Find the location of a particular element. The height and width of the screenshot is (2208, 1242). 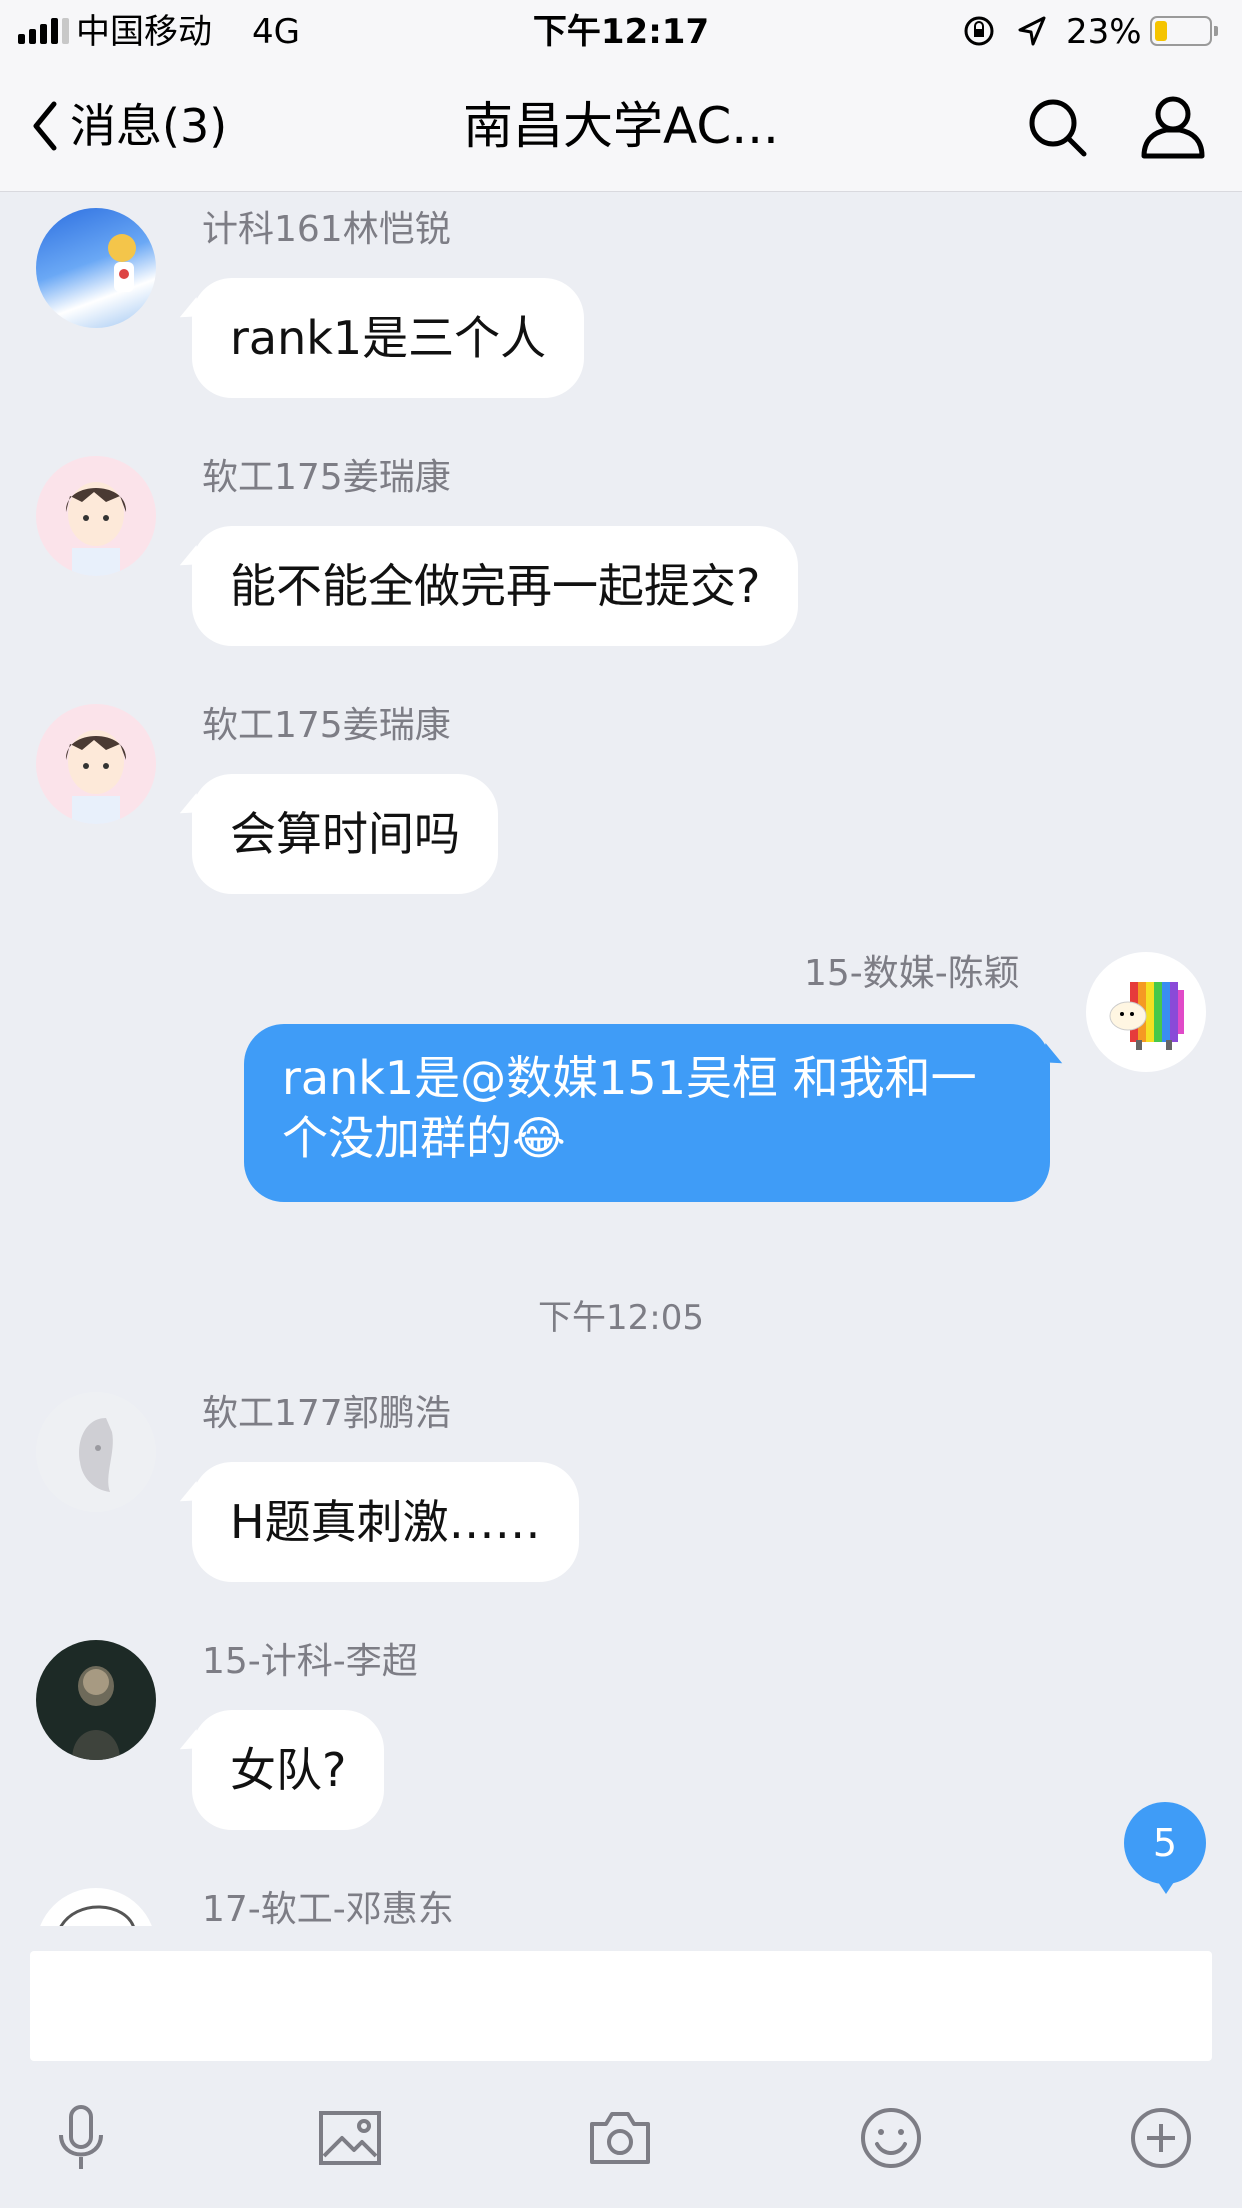

image-icon is located at coordinates (350, 2138).